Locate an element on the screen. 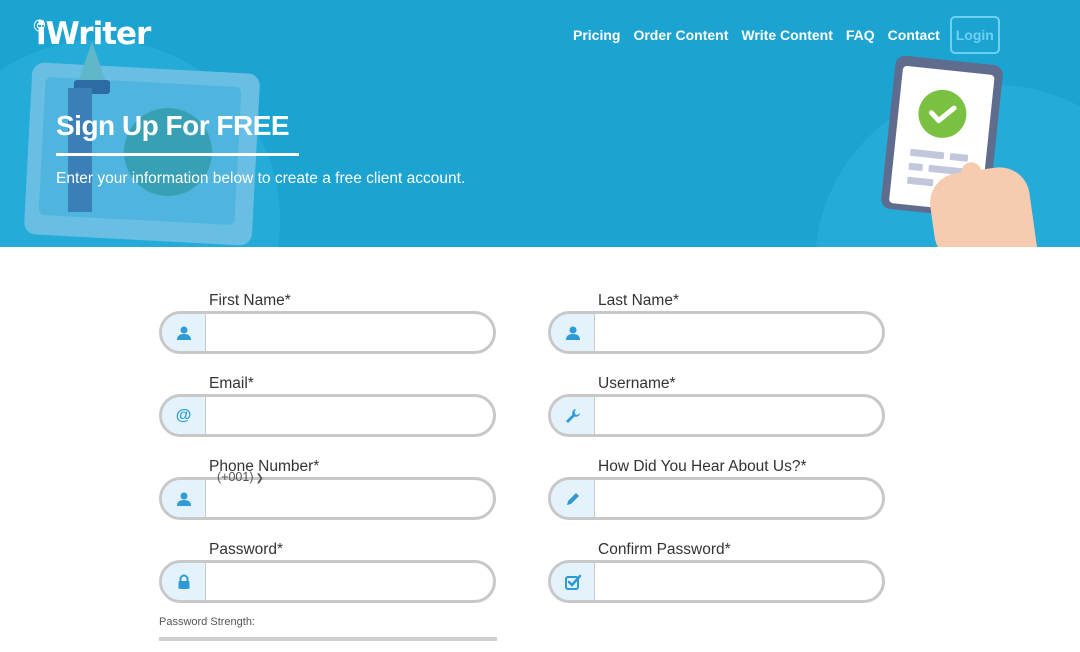  last-name-label: Last Name* is located at coordinates (638, 300).